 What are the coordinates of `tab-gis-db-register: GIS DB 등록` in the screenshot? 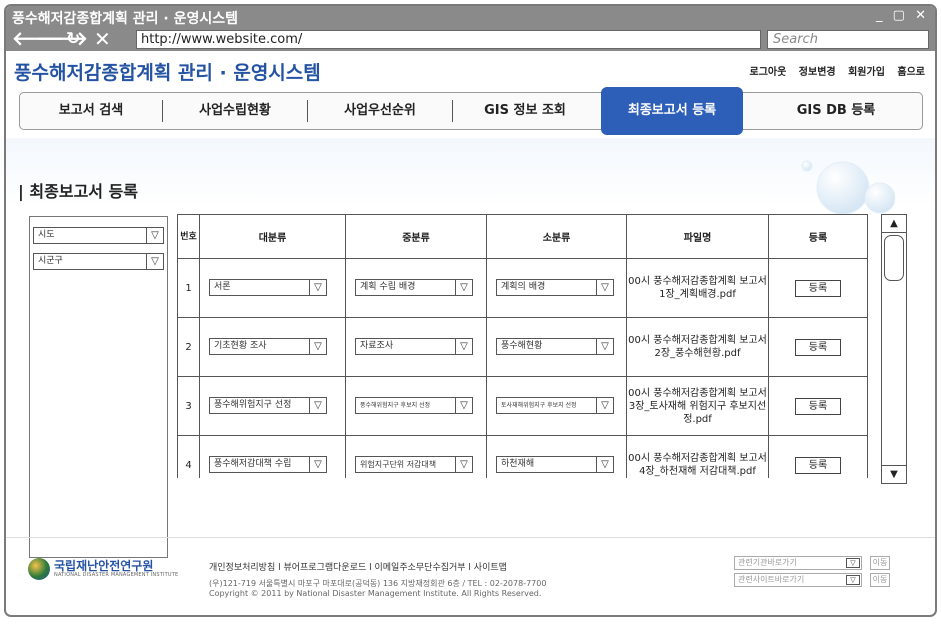 It's located at (836, 111).